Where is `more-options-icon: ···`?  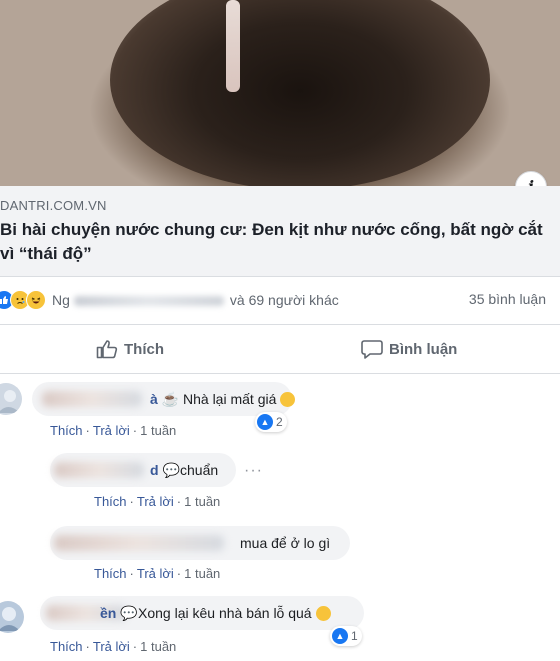
more-options-icon: ··· is located at coordinates (253, 471).